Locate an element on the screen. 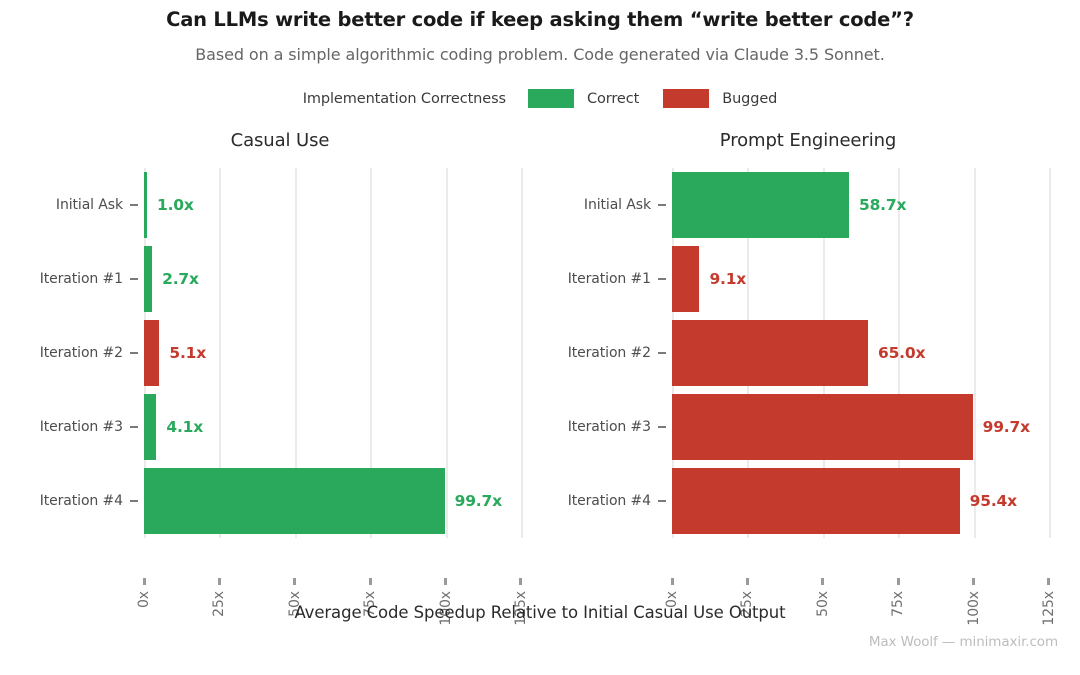 Image resolution: width=1080 pixels, height=675 pixels. legend-swatch-bugged is located at coordinates (686, 98).